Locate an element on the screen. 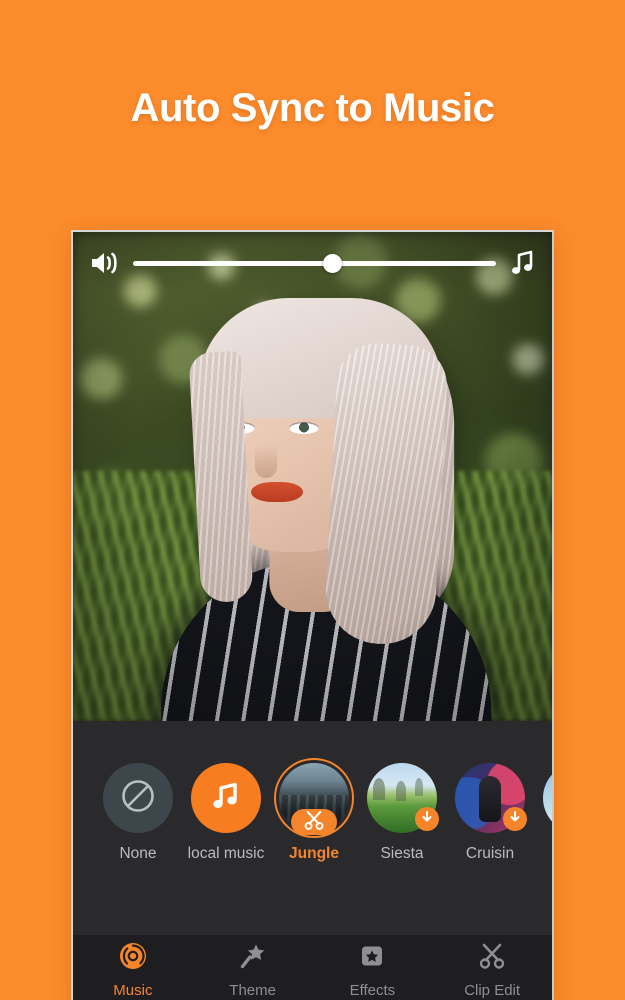 Image resolution: width=625 pixels, height=1000 pixels. bottom-nav: Music Theme Effects Clip Edit is located at coordinates (312, 967).